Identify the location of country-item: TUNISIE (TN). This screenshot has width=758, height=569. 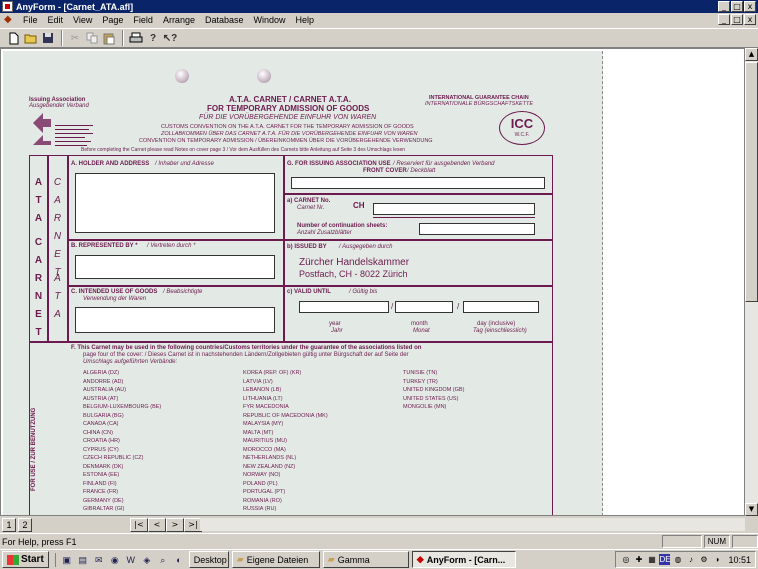
(420, 373).